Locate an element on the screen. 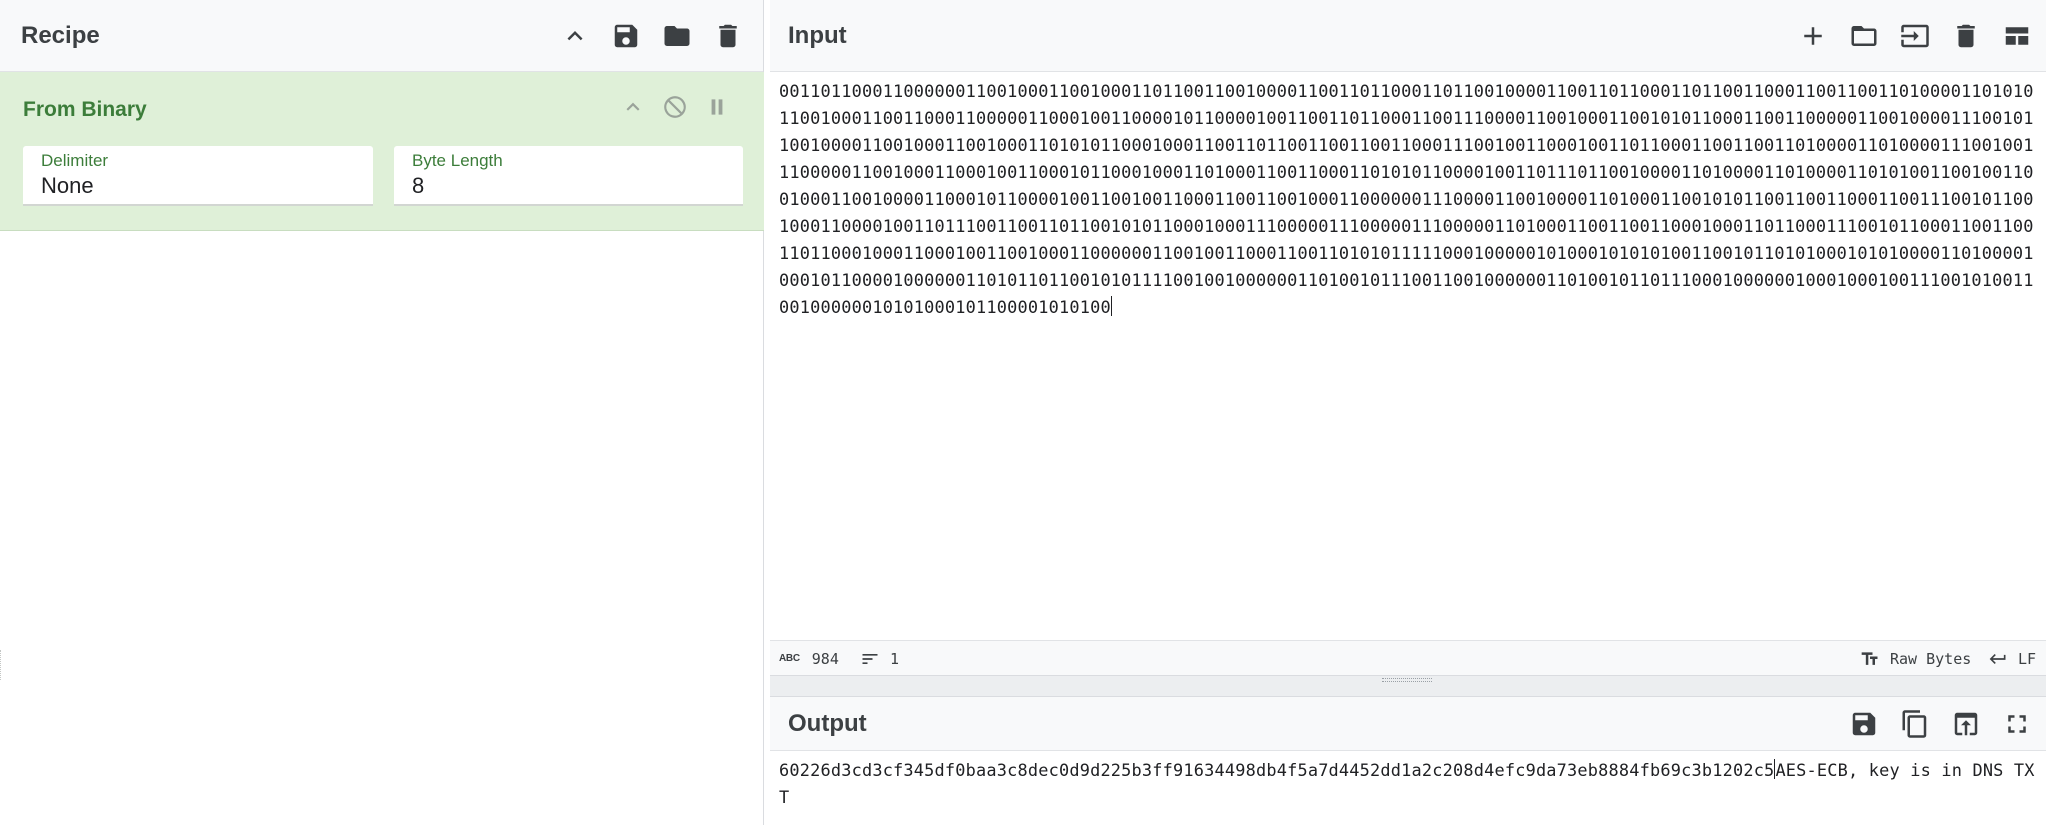 This screenshot has width=2046, height=825. eol-selector: LF is located at coordinates (2012, 658).